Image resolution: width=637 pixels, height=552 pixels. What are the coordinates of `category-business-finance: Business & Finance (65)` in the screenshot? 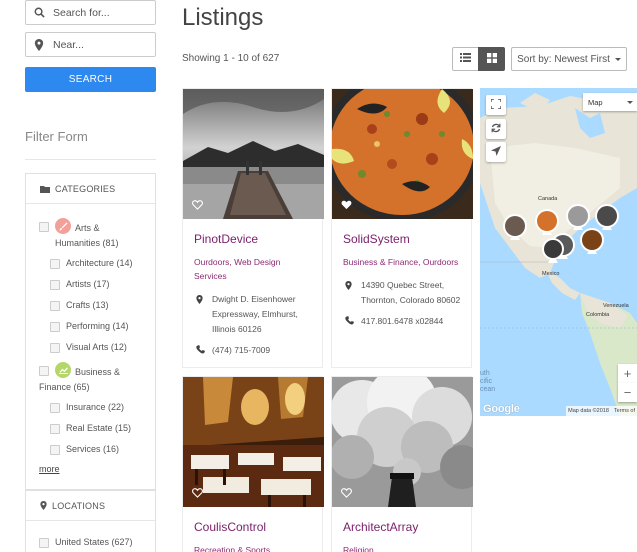 It's located at (80, 378).